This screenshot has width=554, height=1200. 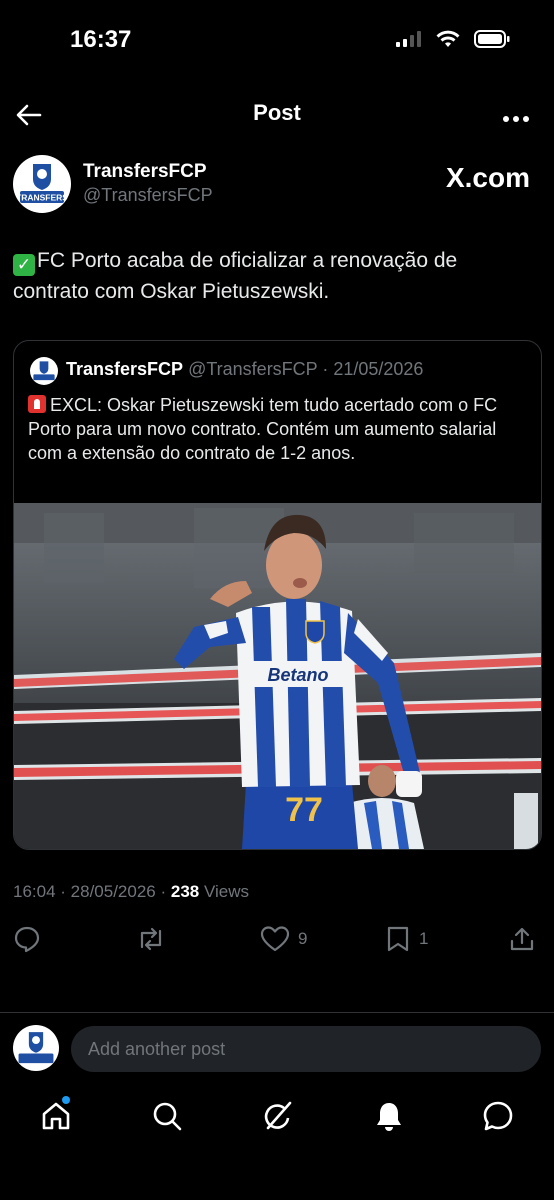 I want to click on back-button, so click(x=29, y=115).